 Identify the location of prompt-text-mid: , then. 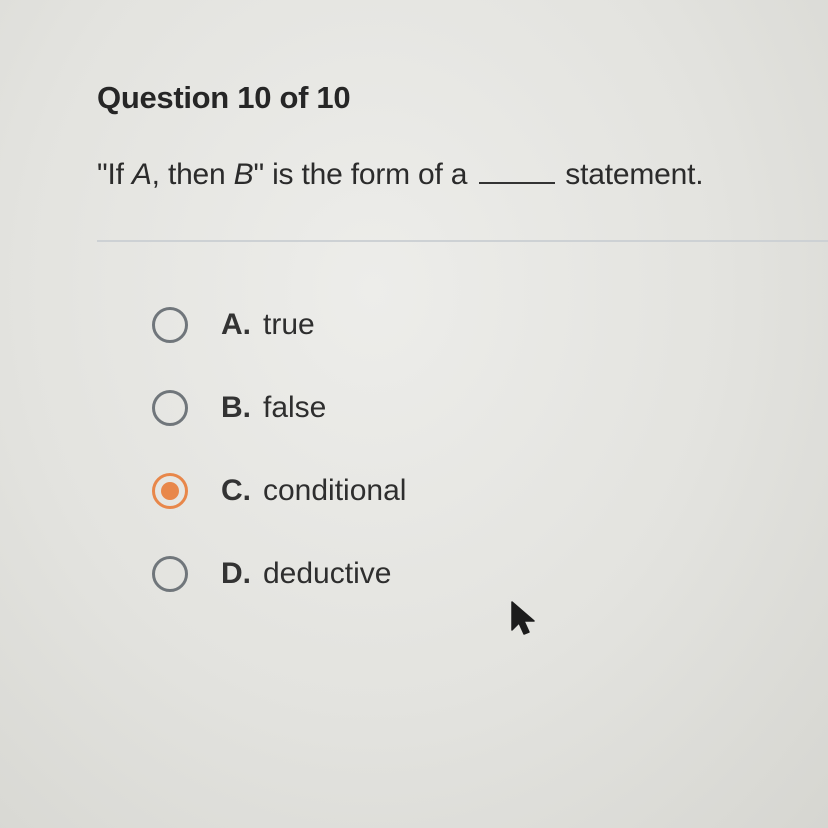
(192, 174).